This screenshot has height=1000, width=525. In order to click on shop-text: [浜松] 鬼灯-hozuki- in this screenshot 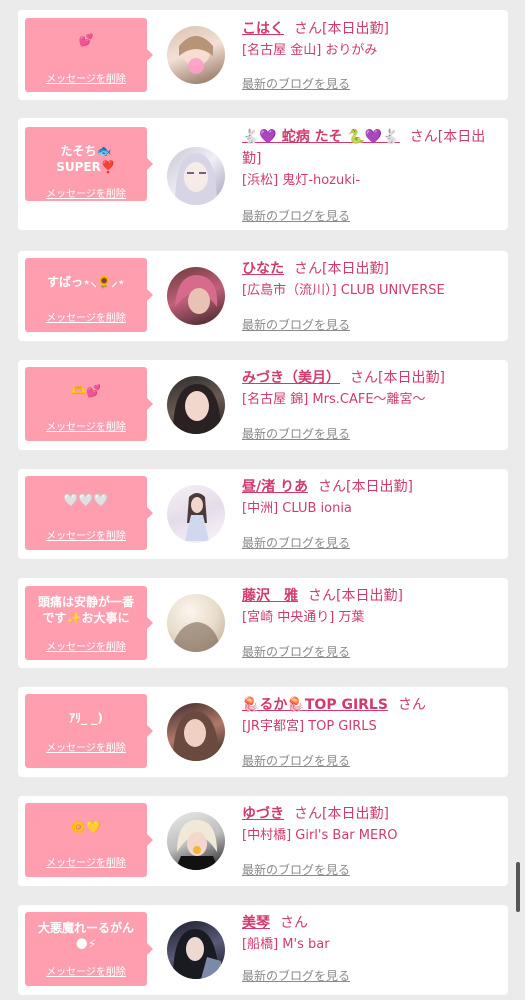, I will do `click(301, 180)`.